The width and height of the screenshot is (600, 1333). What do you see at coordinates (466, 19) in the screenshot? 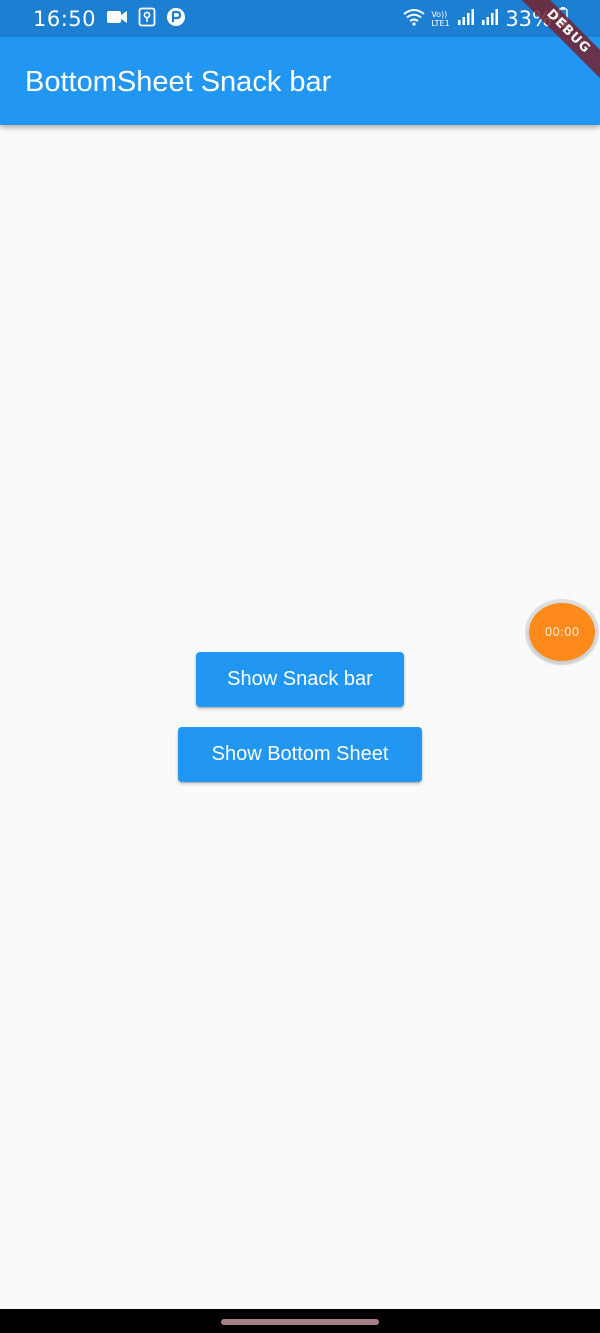
I see `signal-icon` at bounding box center [466, 19].